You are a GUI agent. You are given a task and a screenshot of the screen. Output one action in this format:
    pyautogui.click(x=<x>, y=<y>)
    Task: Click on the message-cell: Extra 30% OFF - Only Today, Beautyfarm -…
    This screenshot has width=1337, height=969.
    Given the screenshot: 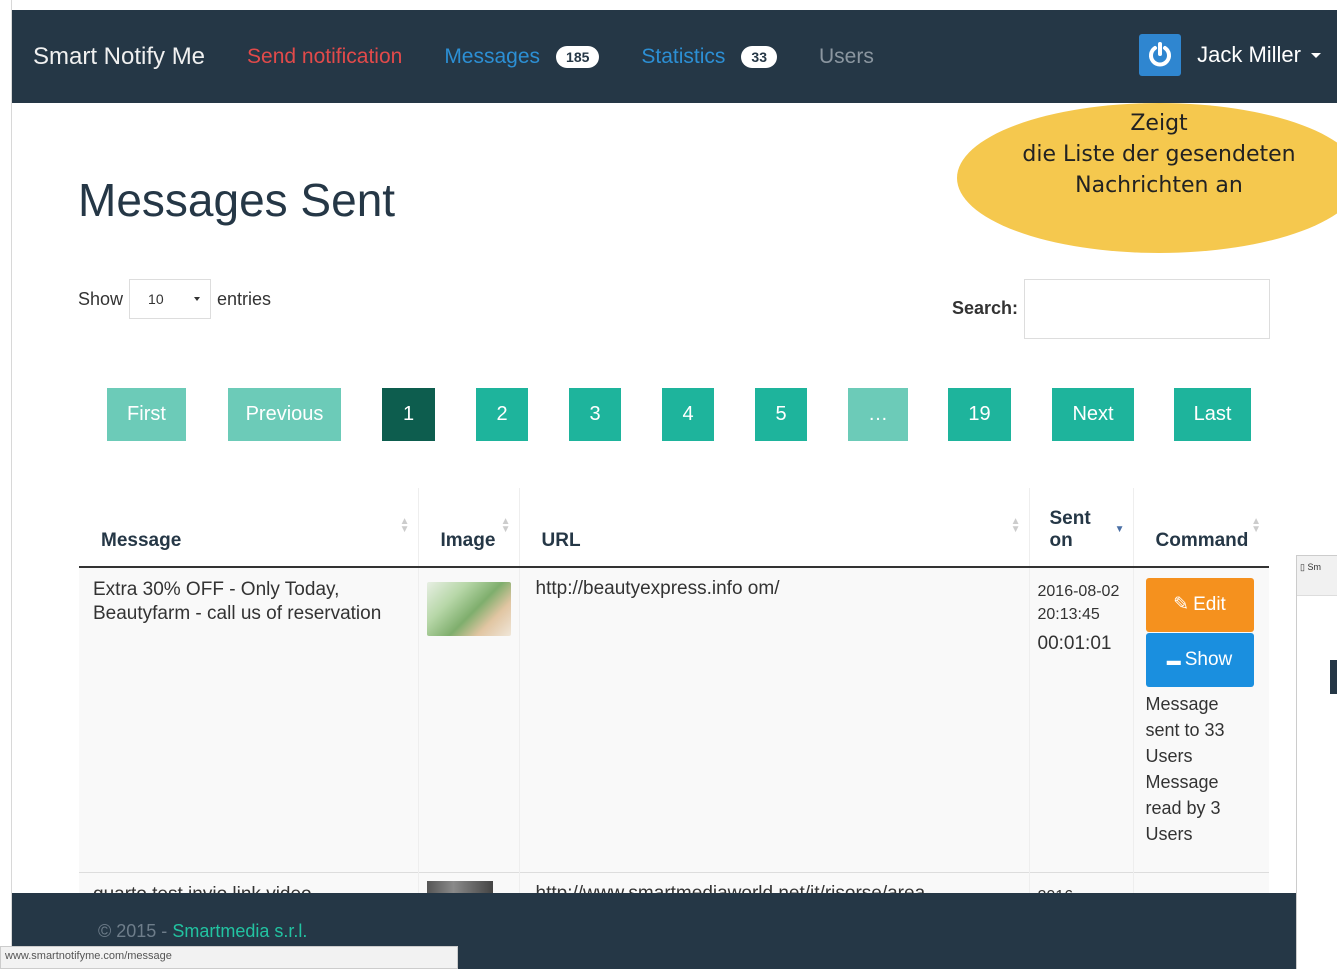 What is the action you would take?
    pyautogui.click(x=248, y=719)
    